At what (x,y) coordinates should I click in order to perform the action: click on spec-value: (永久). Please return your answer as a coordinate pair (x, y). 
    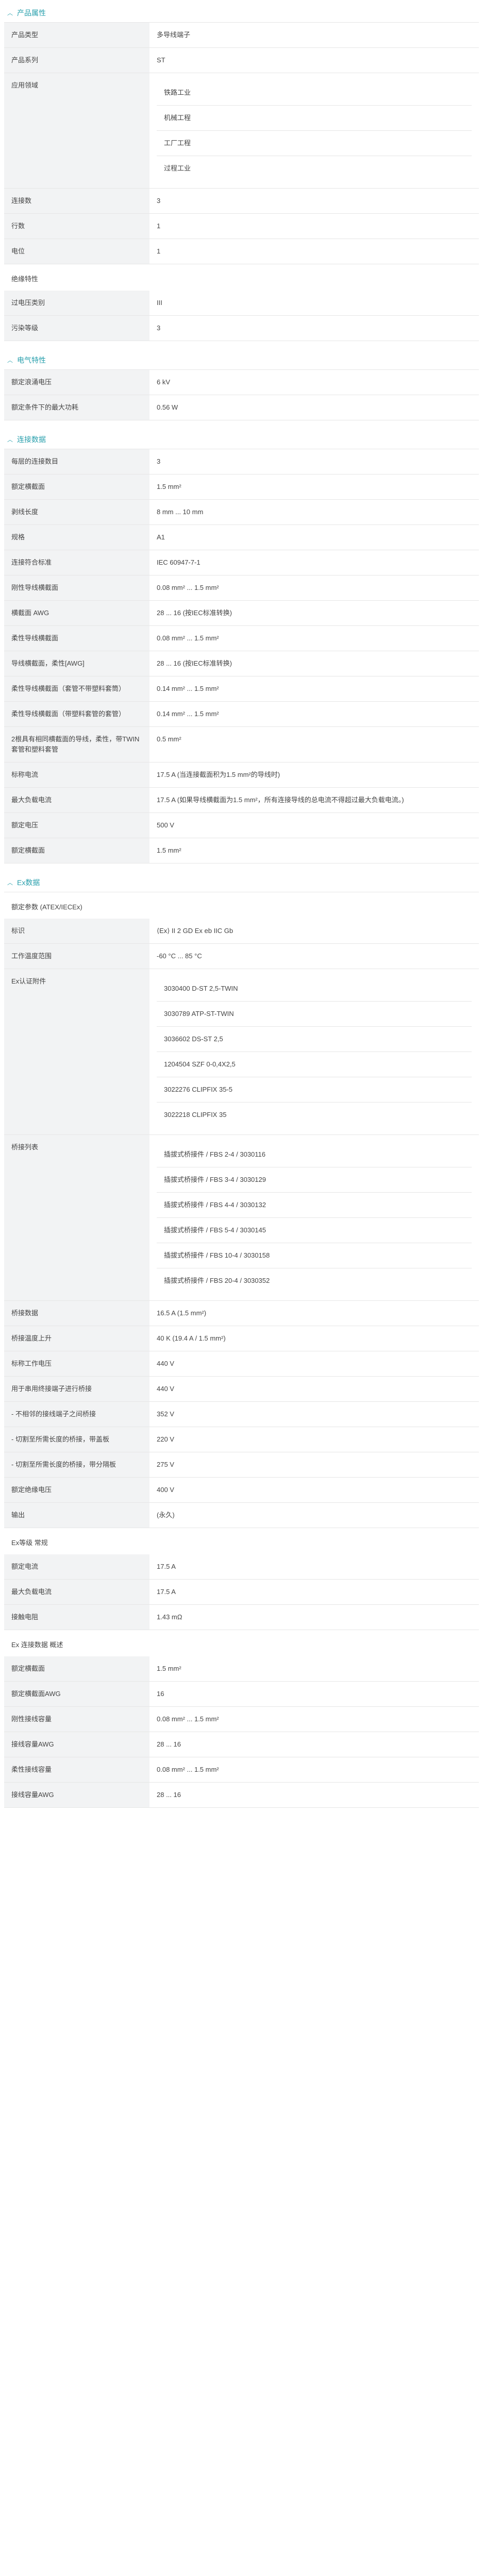
    Looking at the image, I should click on (314, 1515).